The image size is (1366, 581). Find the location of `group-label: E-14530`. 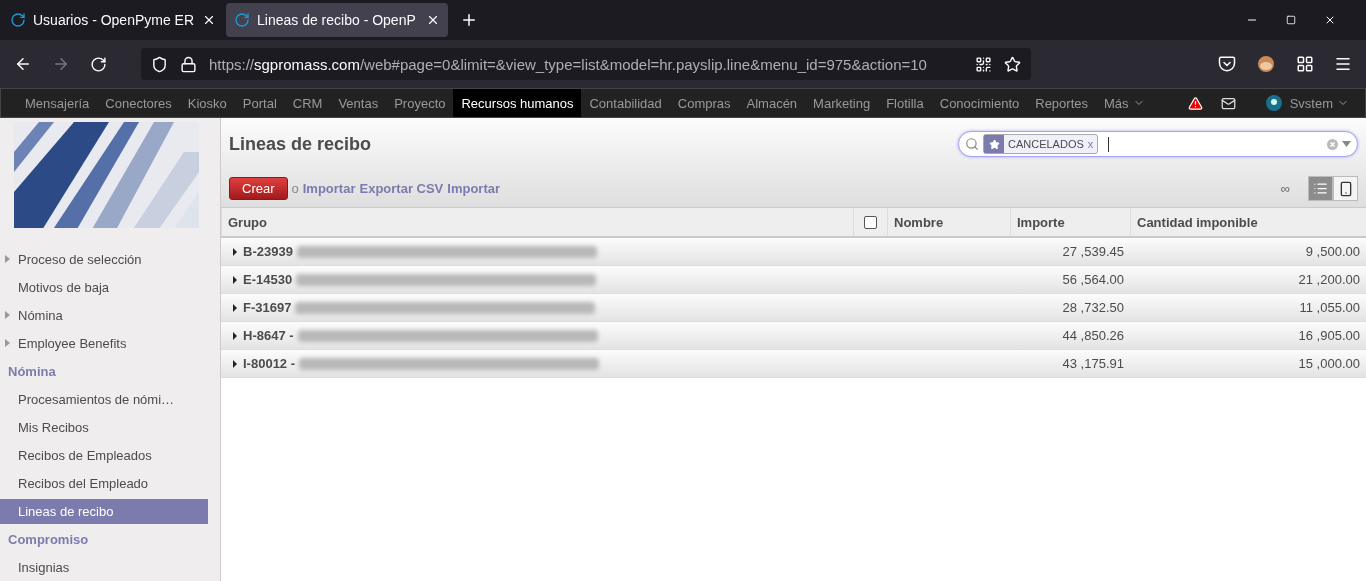

group-label: E-14530 is located at coordinates (268, 279).